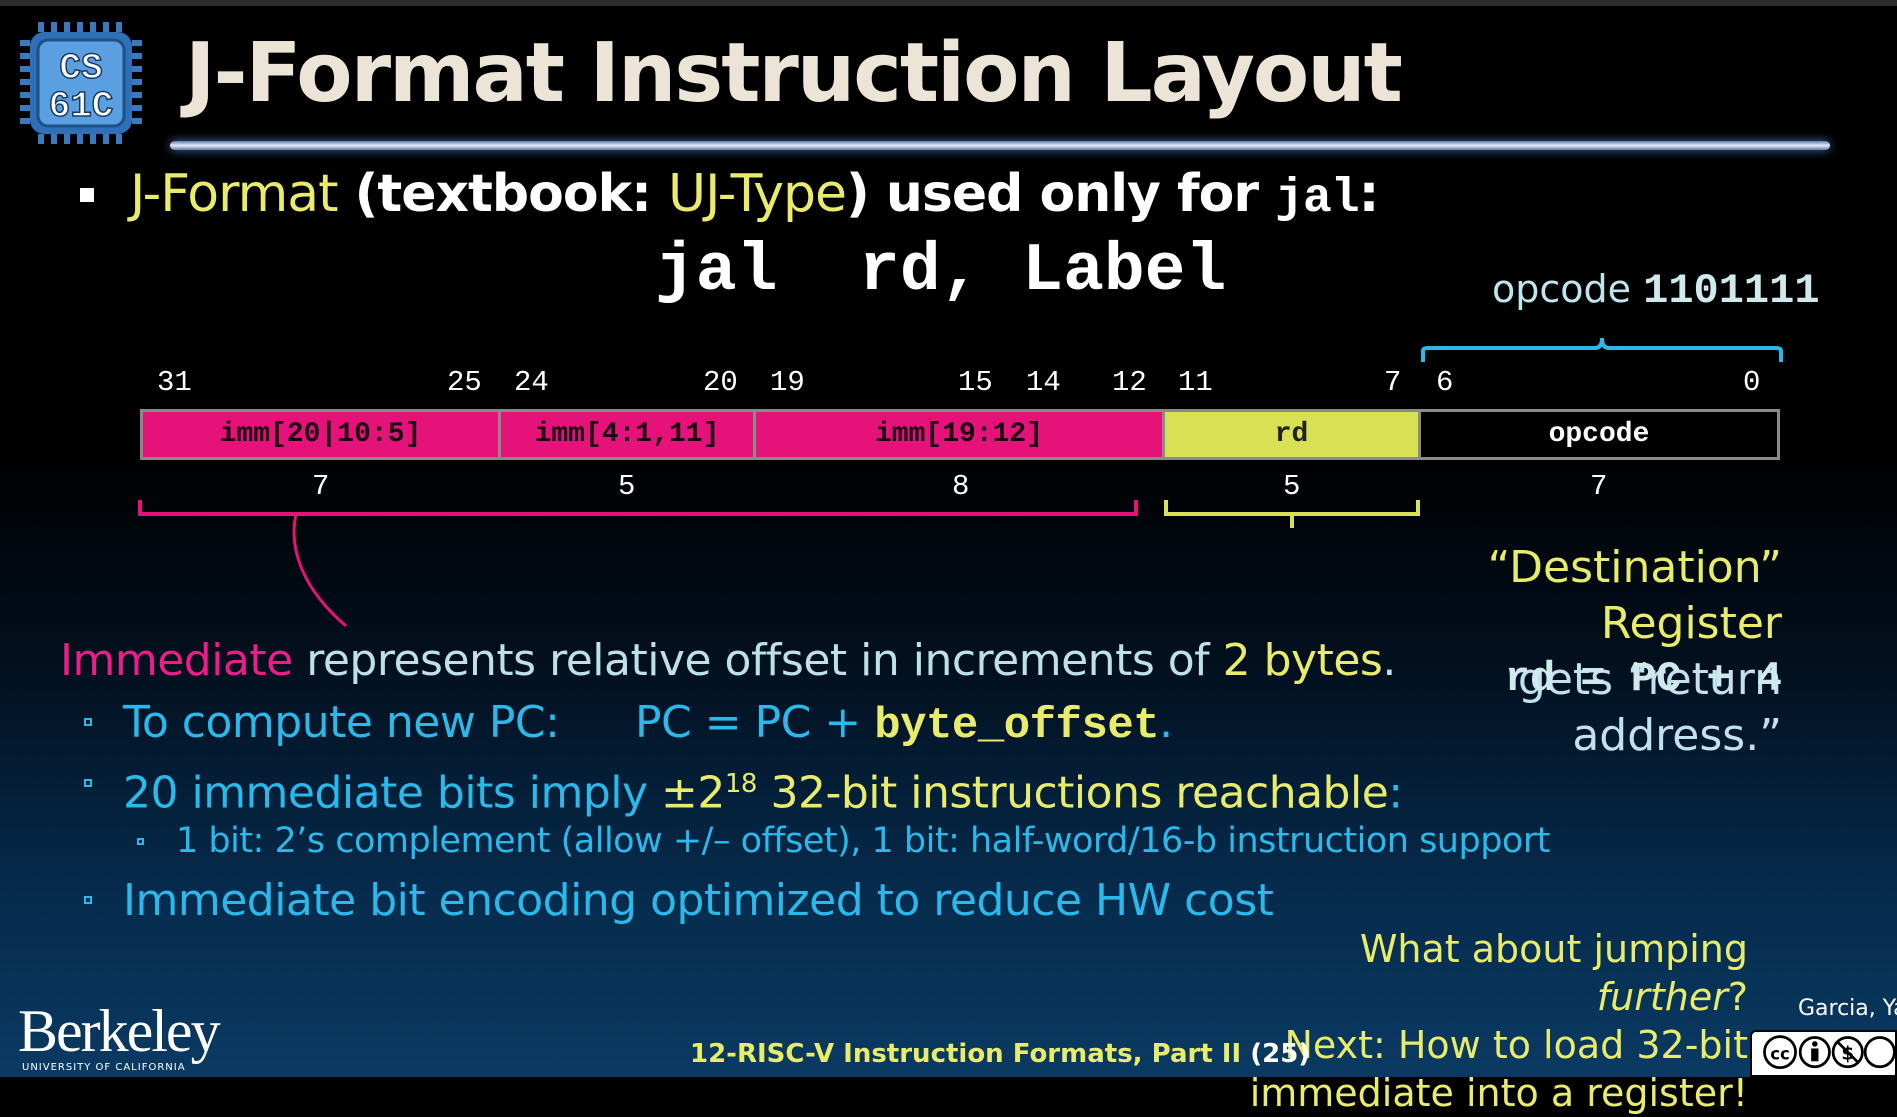  Describe the element at coordinates (1731, 291) in the screenshot. I see `opcode-binary: 1101111` at that location.